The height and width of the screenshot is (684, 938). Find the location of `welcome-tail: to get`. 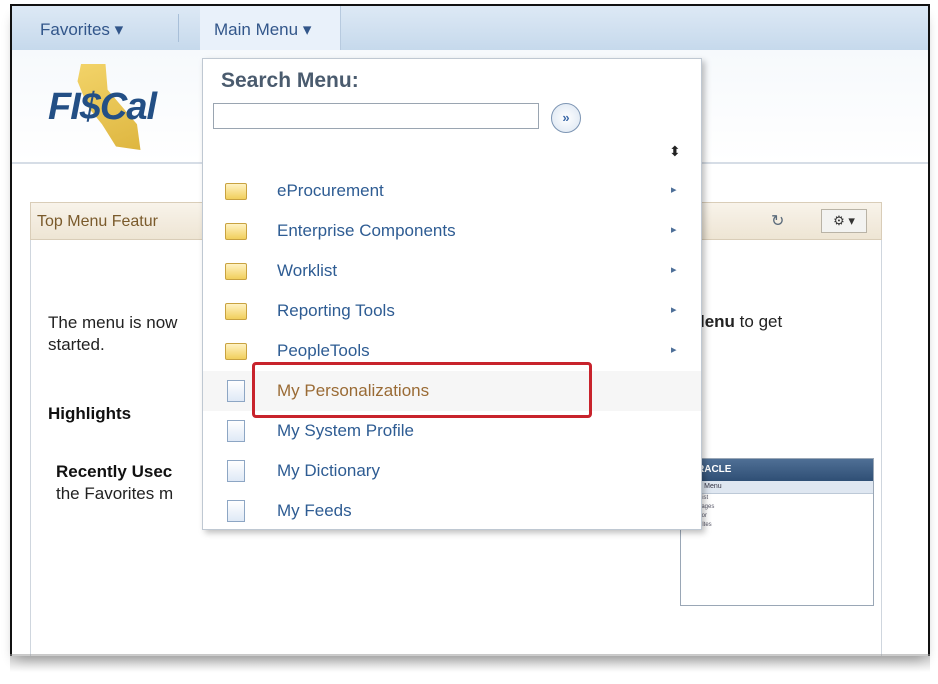

welcome-tail: to get is located at coordinates (758, 321).